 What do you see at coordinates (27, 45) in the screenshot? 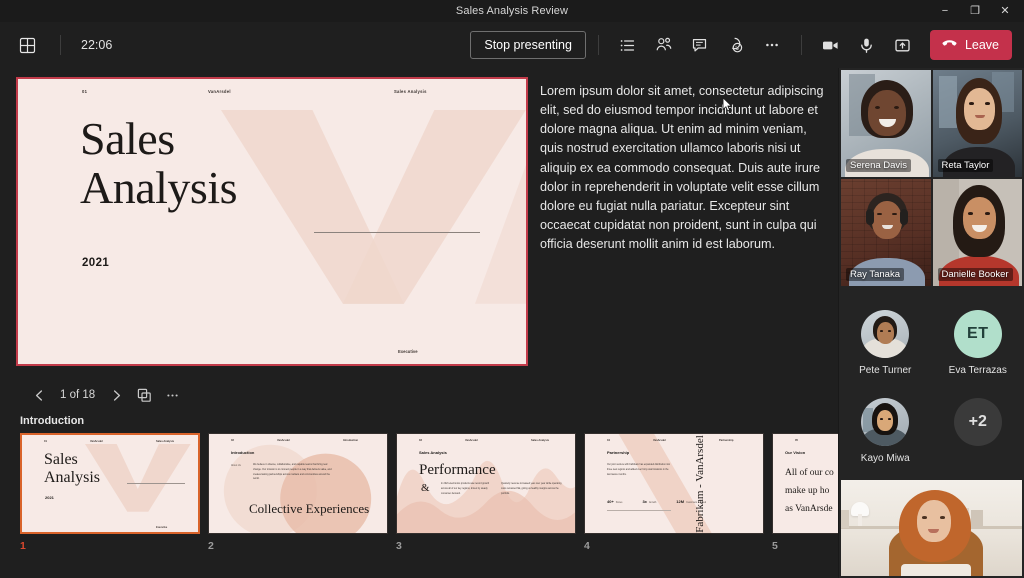
I see `grid-layout-icon` at bounding box center [27, 45].